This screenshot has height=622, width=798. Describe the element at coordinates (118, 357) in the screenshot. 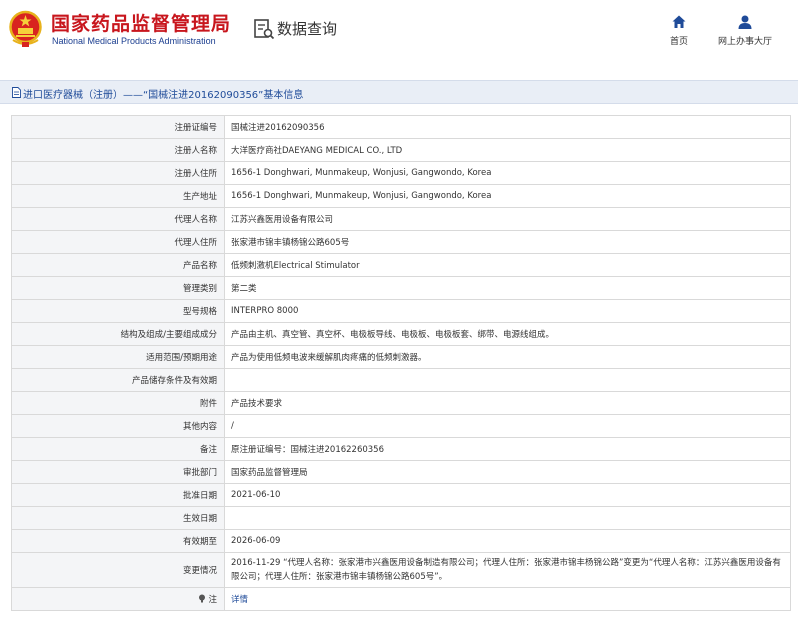

I see `row-label: 适用范围/预期用途` at that location.